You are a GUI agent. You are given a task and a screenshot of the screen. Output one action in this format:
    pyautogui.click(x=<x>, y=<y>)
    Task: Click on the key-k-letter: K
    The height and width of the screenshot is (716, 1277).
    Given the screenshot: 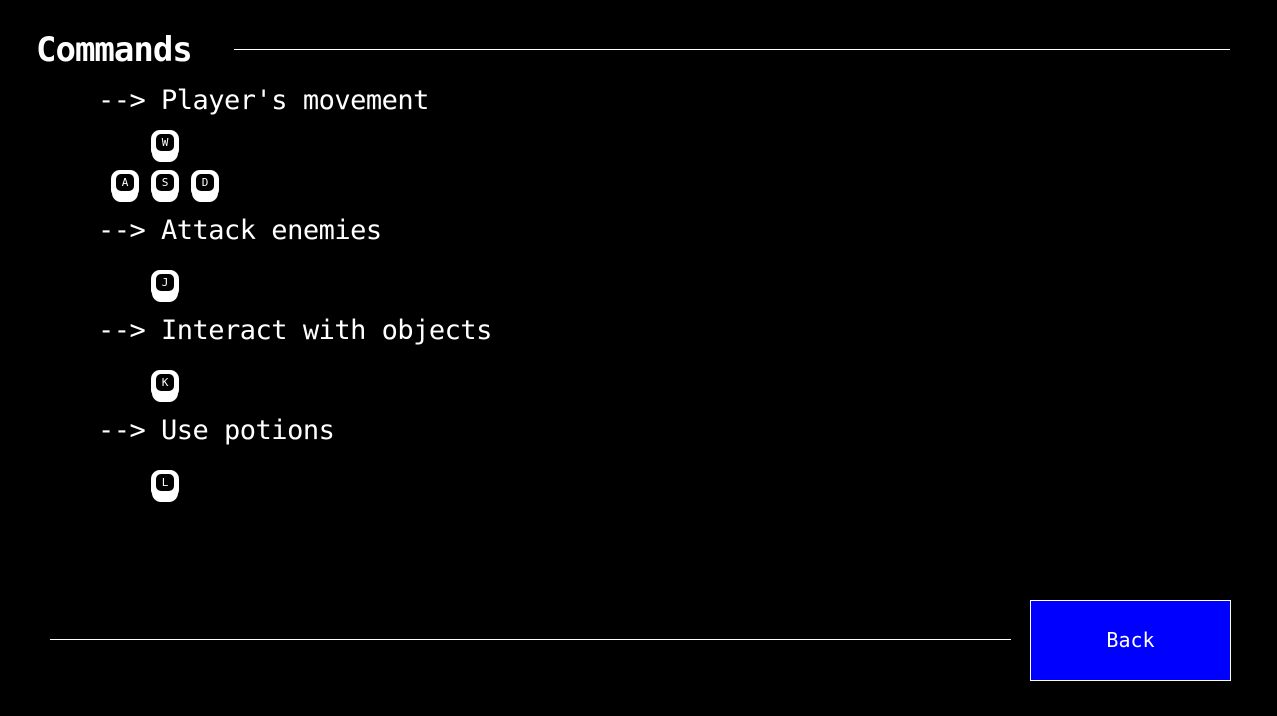 What is the action you would take?
    pyautogui.click(x=165, y=382)
    